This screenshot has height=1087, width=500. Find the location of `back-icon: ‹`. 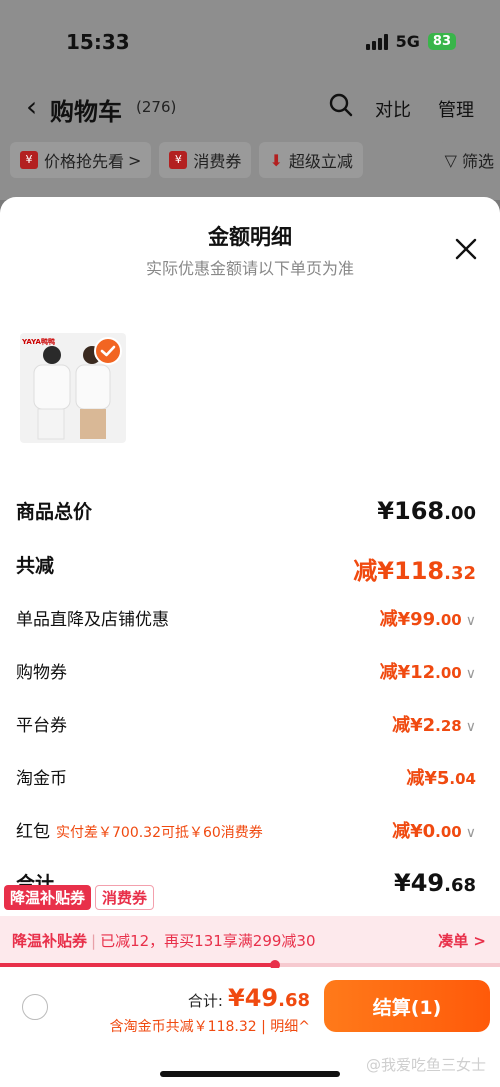

back-icon: ‹ is located at coordinates (31, 106).